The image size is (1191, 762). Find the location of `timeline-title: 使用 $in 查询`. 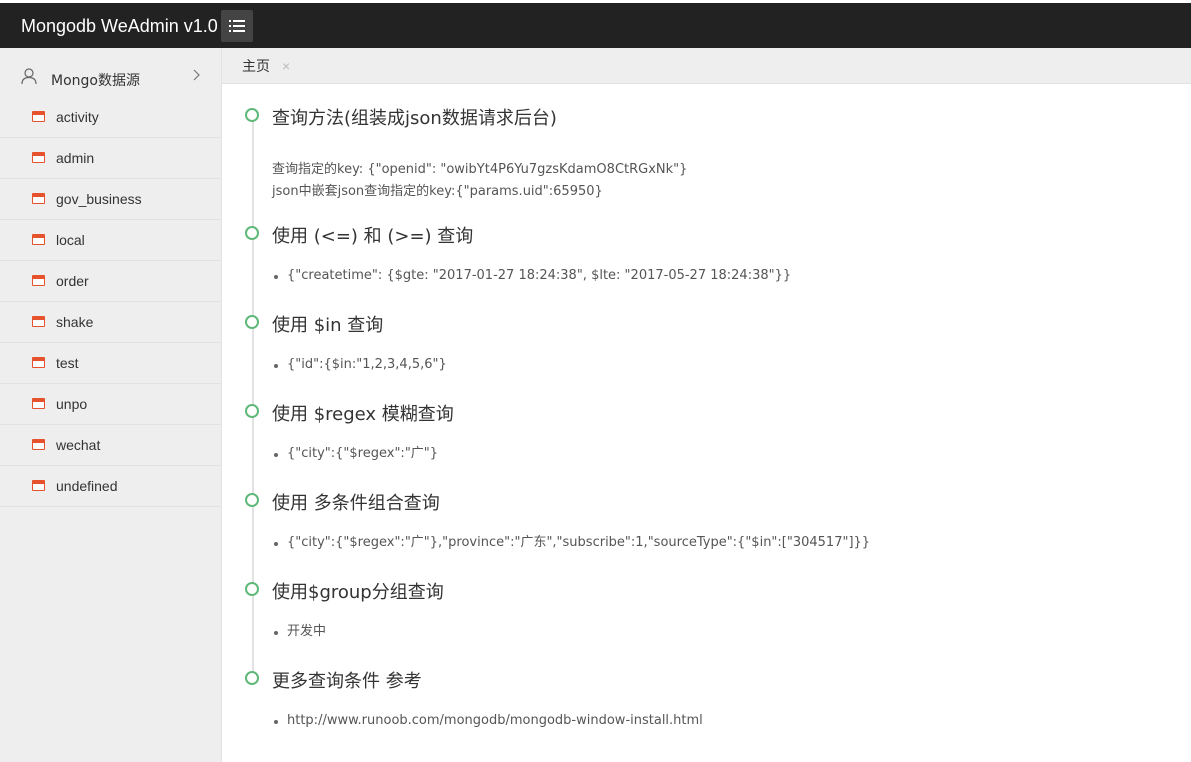

timeline-title: 使用 $in 查询 is located at coordinates (328, 325).